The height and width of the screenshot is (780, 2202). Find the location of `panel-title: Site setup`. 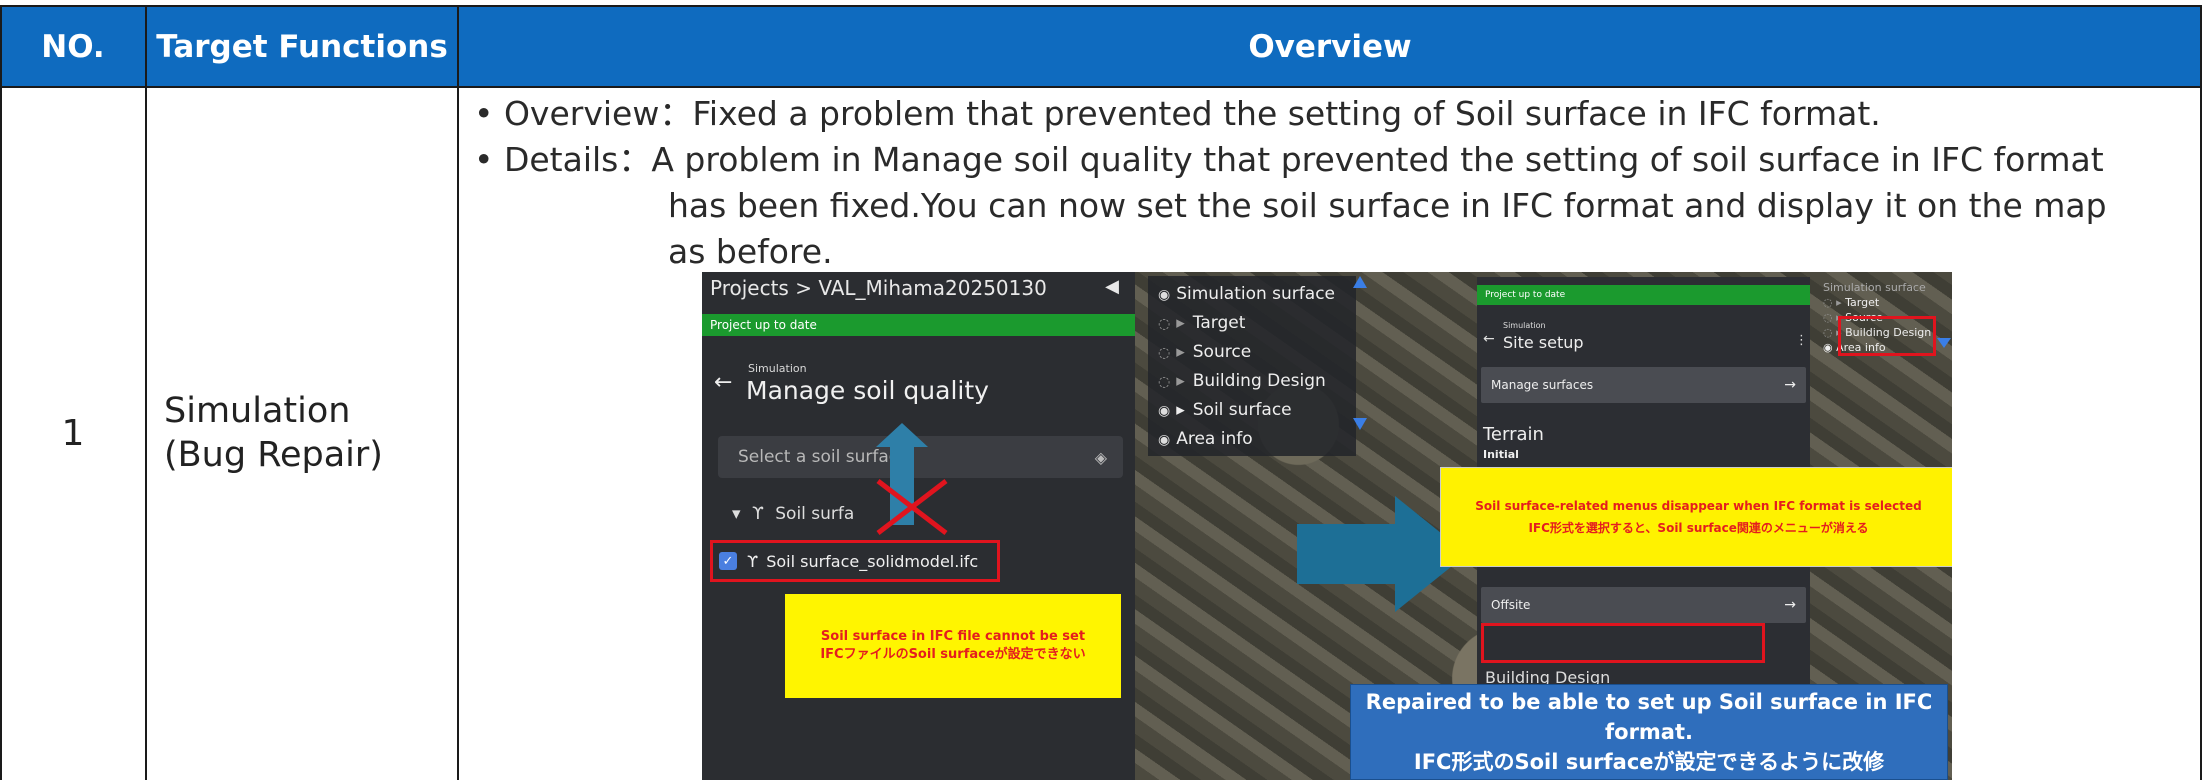

panel-title: Site setup is located at coordinates (1543, 342).